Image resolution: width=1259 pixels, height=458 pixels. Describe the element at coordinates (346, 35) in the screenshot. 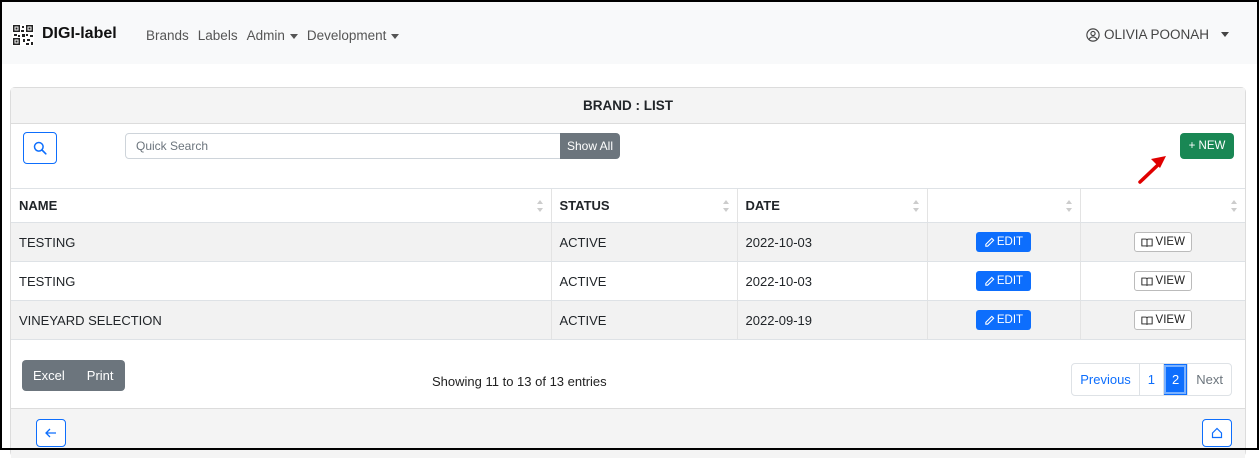

I see `nav-item-label: Development` at that location.